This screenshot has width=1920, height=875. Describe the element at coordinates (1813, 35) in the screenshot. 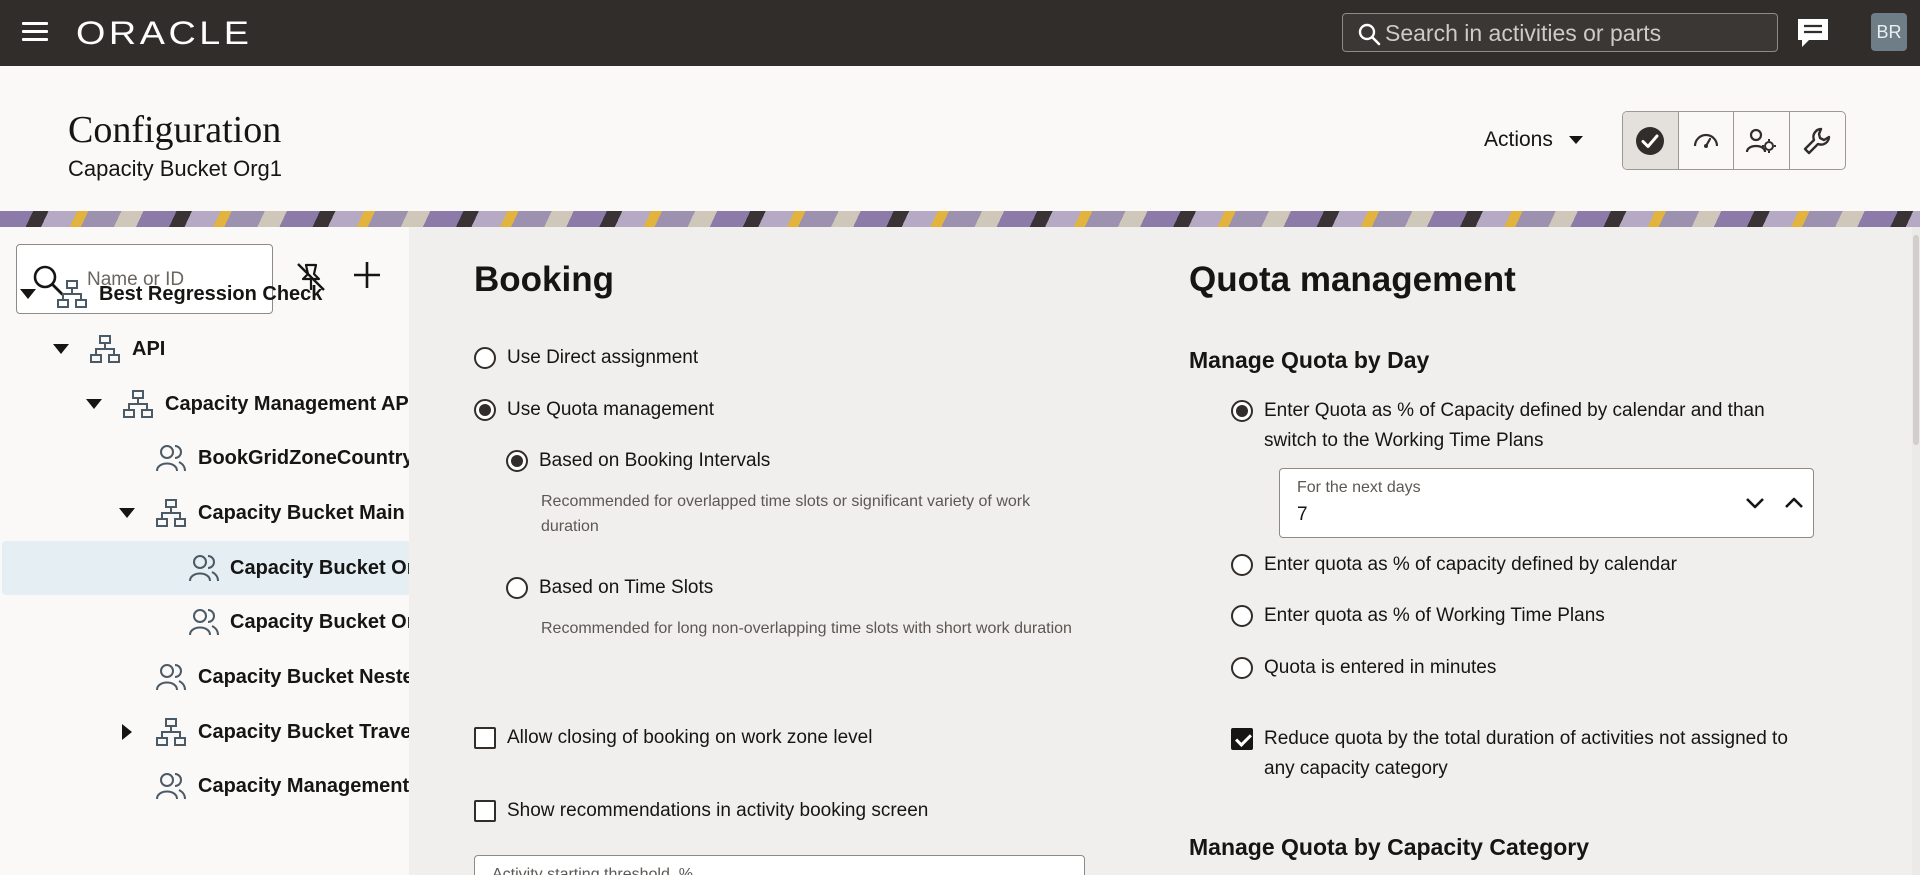

I see `chat-icon` at that location.